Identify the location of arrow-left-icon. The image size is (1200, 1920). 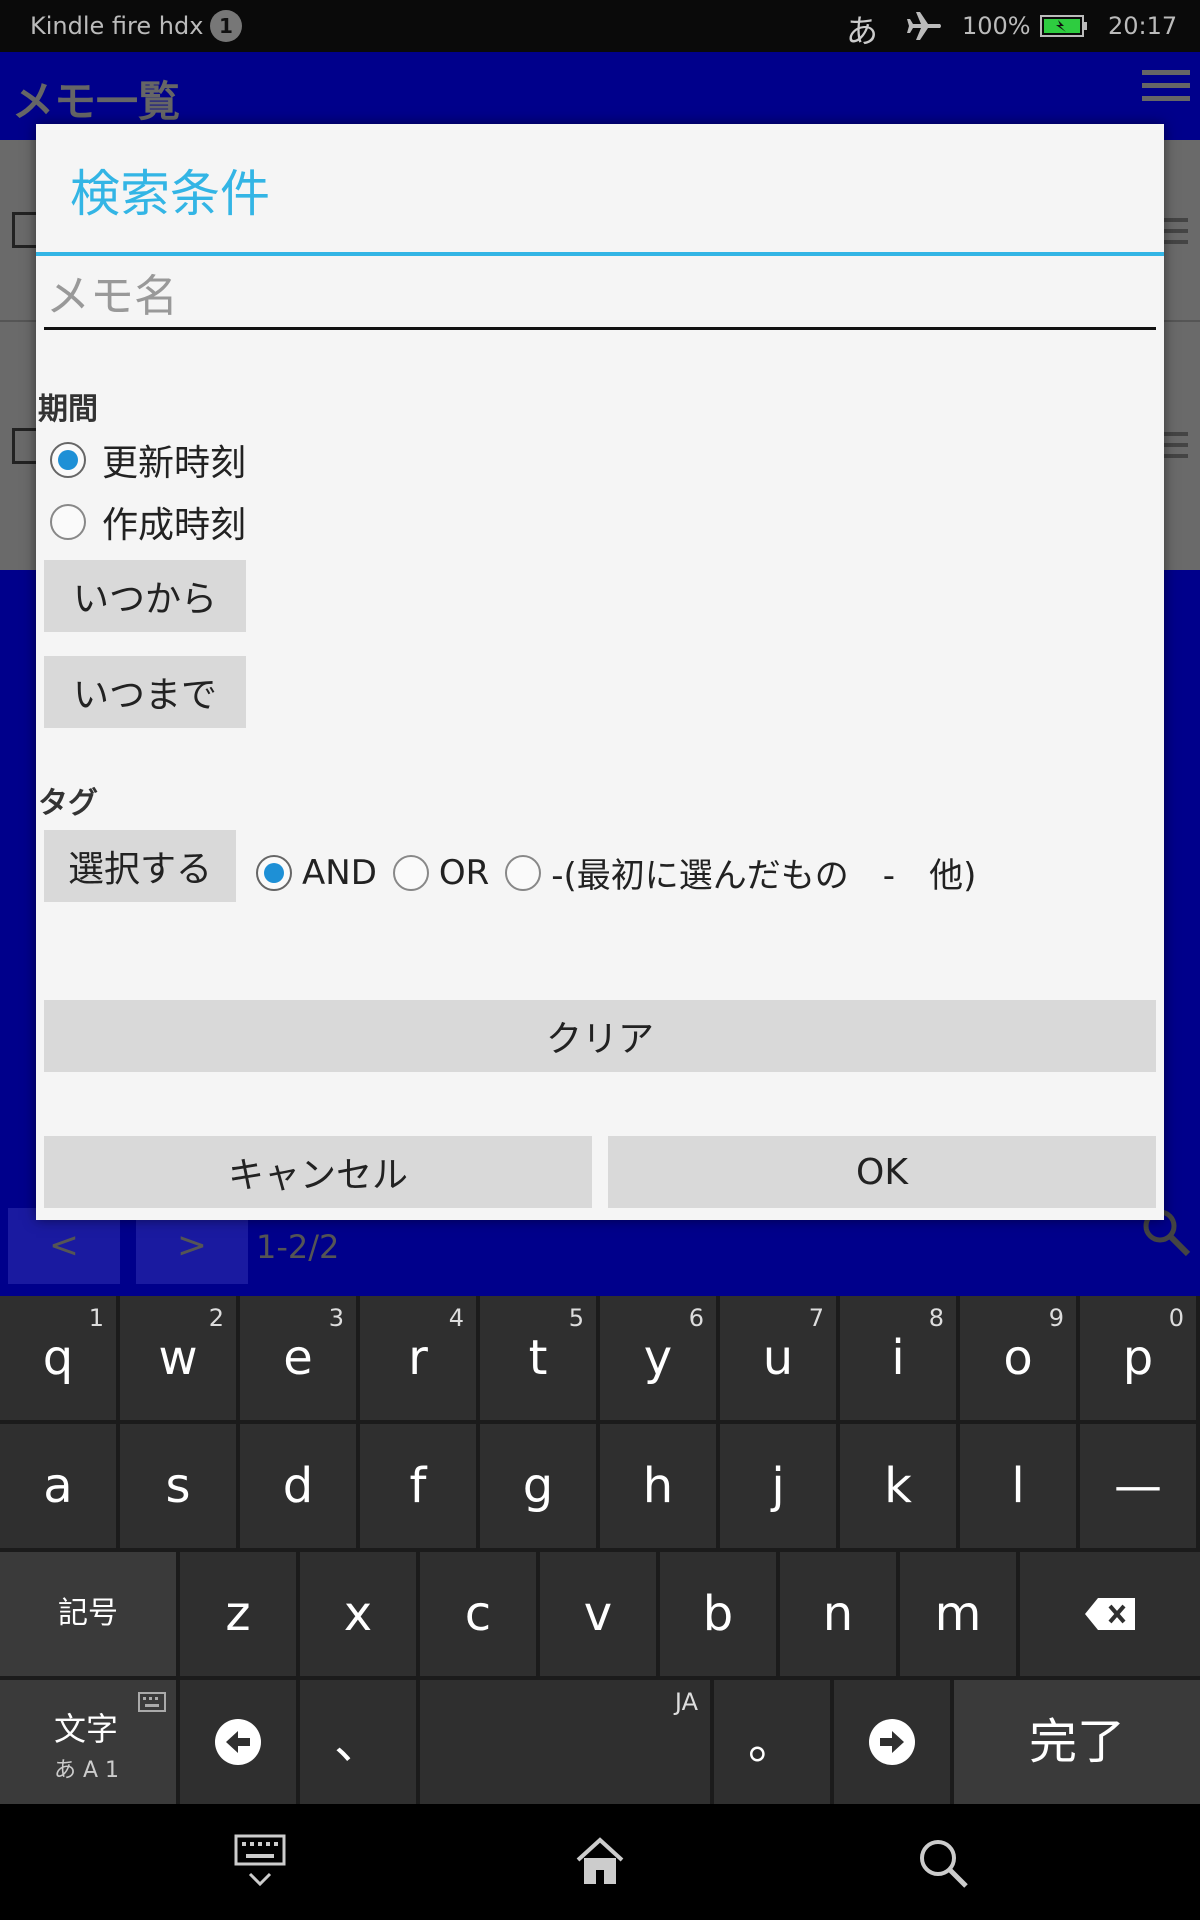
(238, 1742).